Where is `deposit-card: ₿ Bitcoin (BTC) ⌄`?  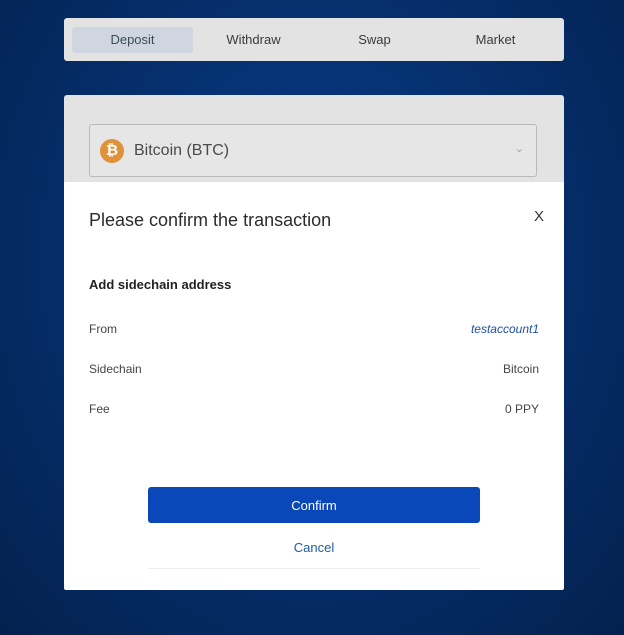 deposit-card: ₿ Bitcoin (BTC) ⌄ is located at coordinates (314, 145).